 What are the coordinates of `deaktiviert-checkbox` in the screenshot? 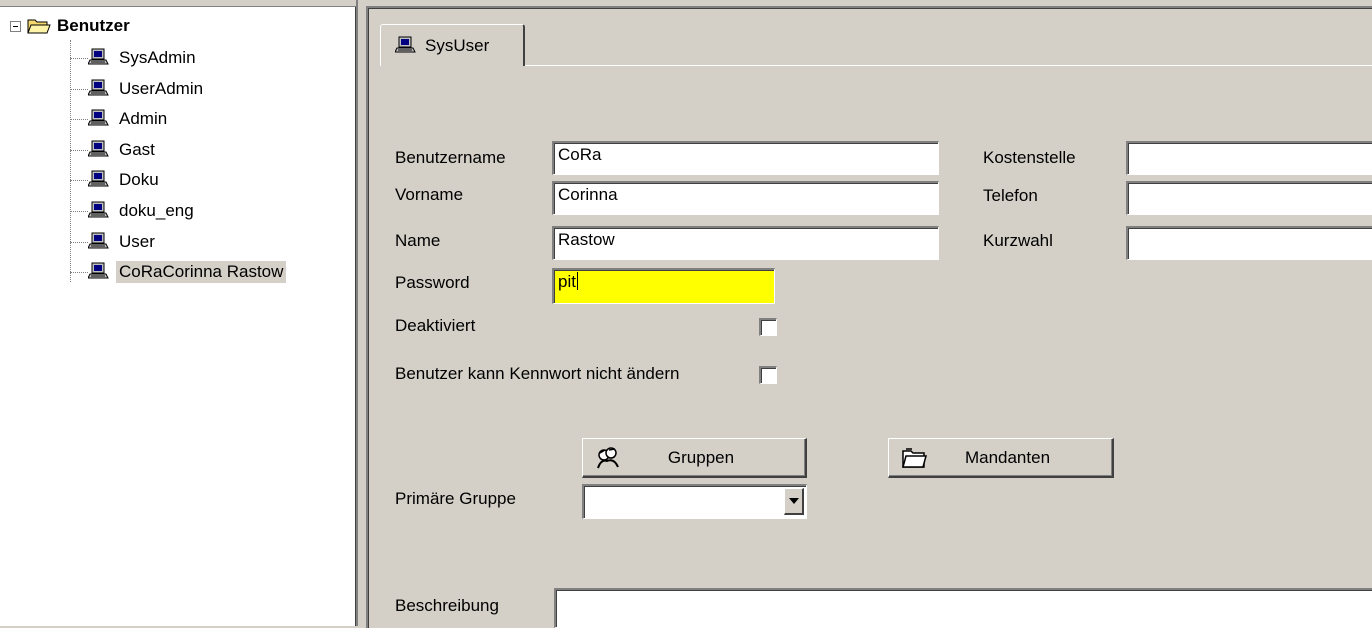 It's located at (768, 327).